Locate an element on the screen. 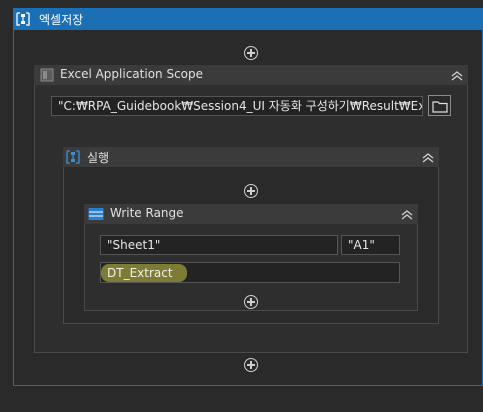 Image resolution: width=483 pixels, height=412 pixels. add-activity-top is located at coordinates (251, 53).